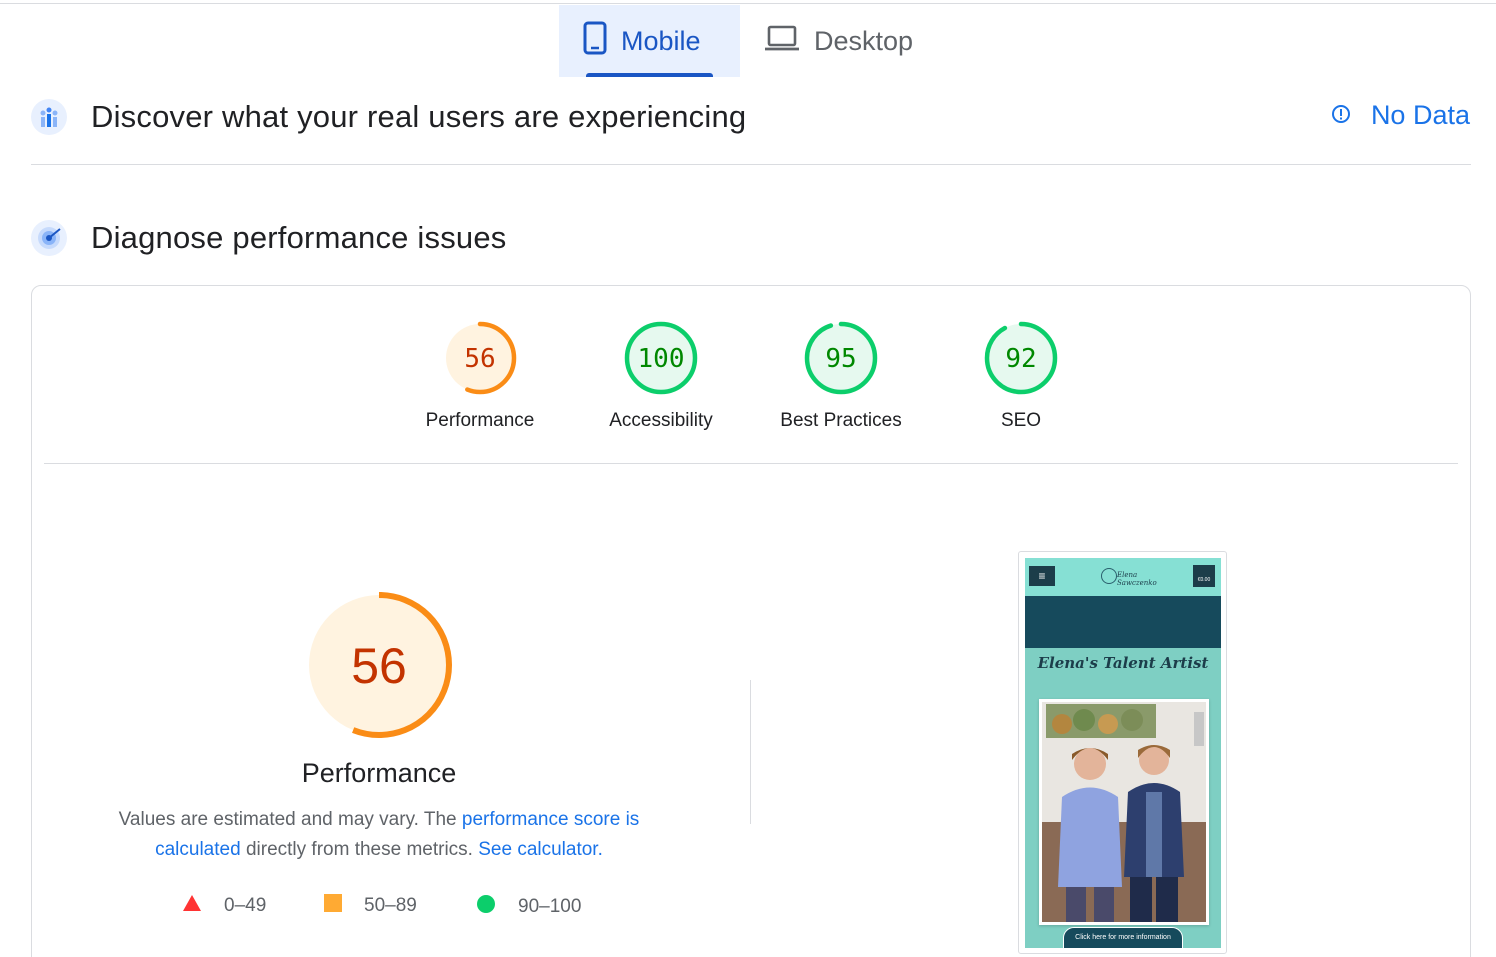 This screenshot has height=957, width=1496. What do you see at coordinates (1126, 577) in the screenshot?
I see `site-logo: Elena Sawczenko` at bounding box center [1126, 577].